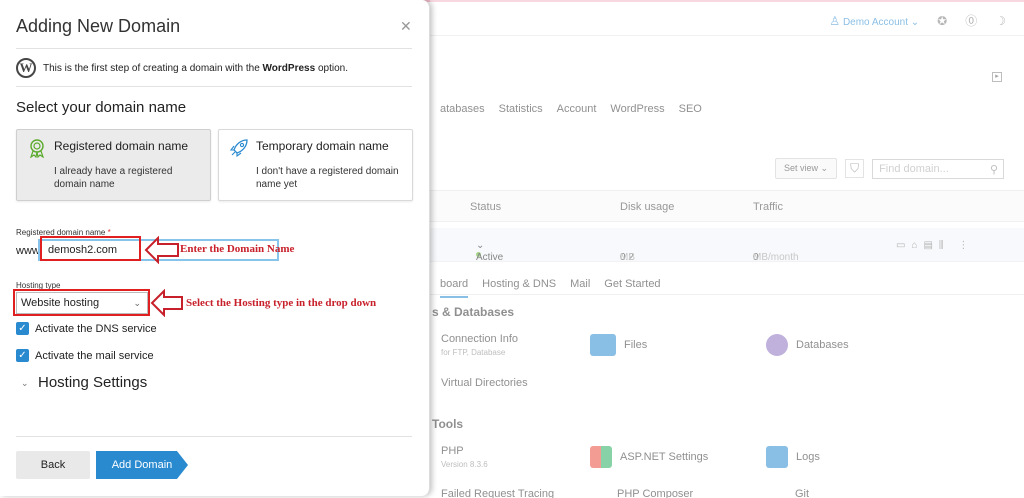  I want to click on wordpress-icon: W, so click(26, 68).